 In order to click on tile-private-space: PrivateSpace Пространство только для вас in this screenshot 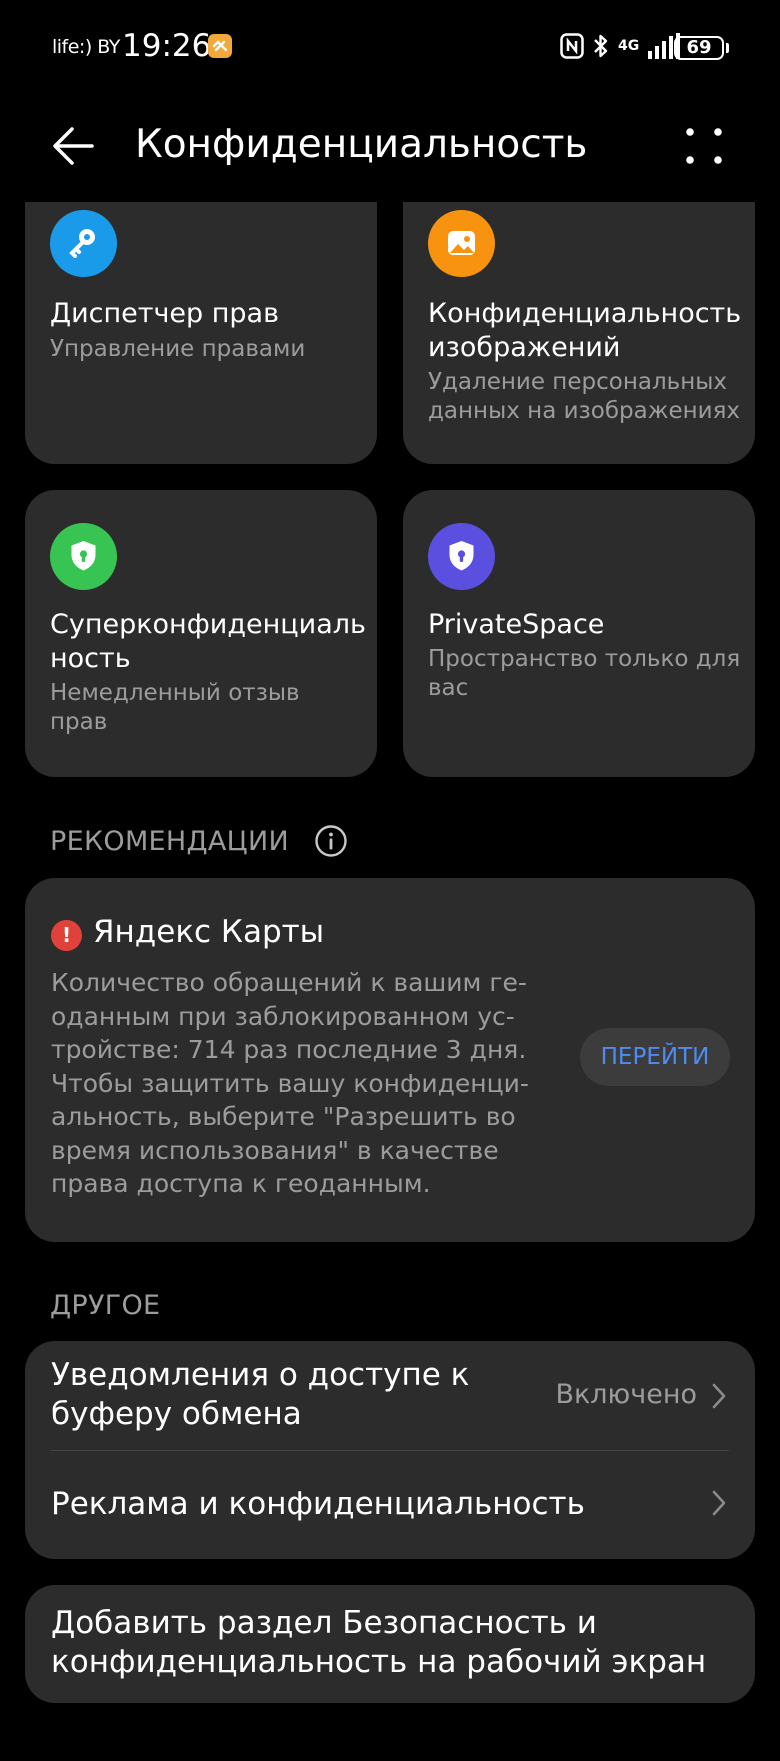, I will do `click(579, 633)`.